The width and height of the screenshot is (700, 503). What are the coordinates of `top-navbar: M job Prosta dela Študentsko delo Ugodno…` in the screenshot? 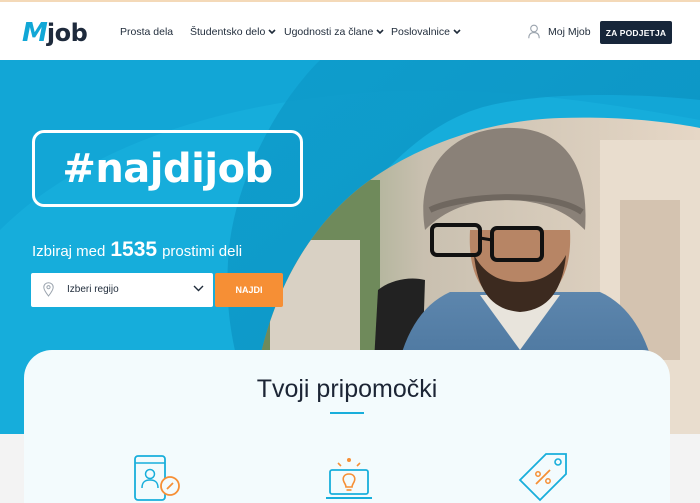 It's located at (350, 30).